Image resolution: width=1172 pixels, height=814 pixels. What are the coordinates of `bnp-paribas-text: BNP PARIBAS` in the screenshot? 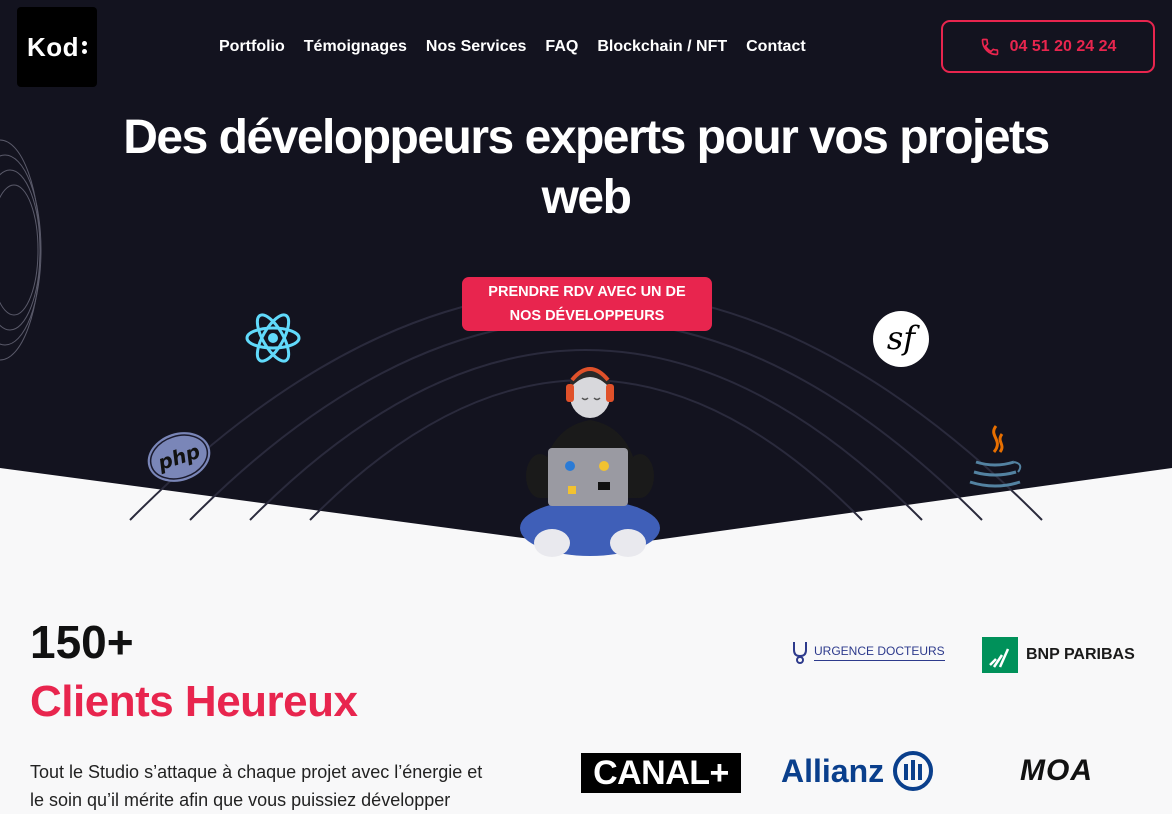 It's located at (1080, 654).